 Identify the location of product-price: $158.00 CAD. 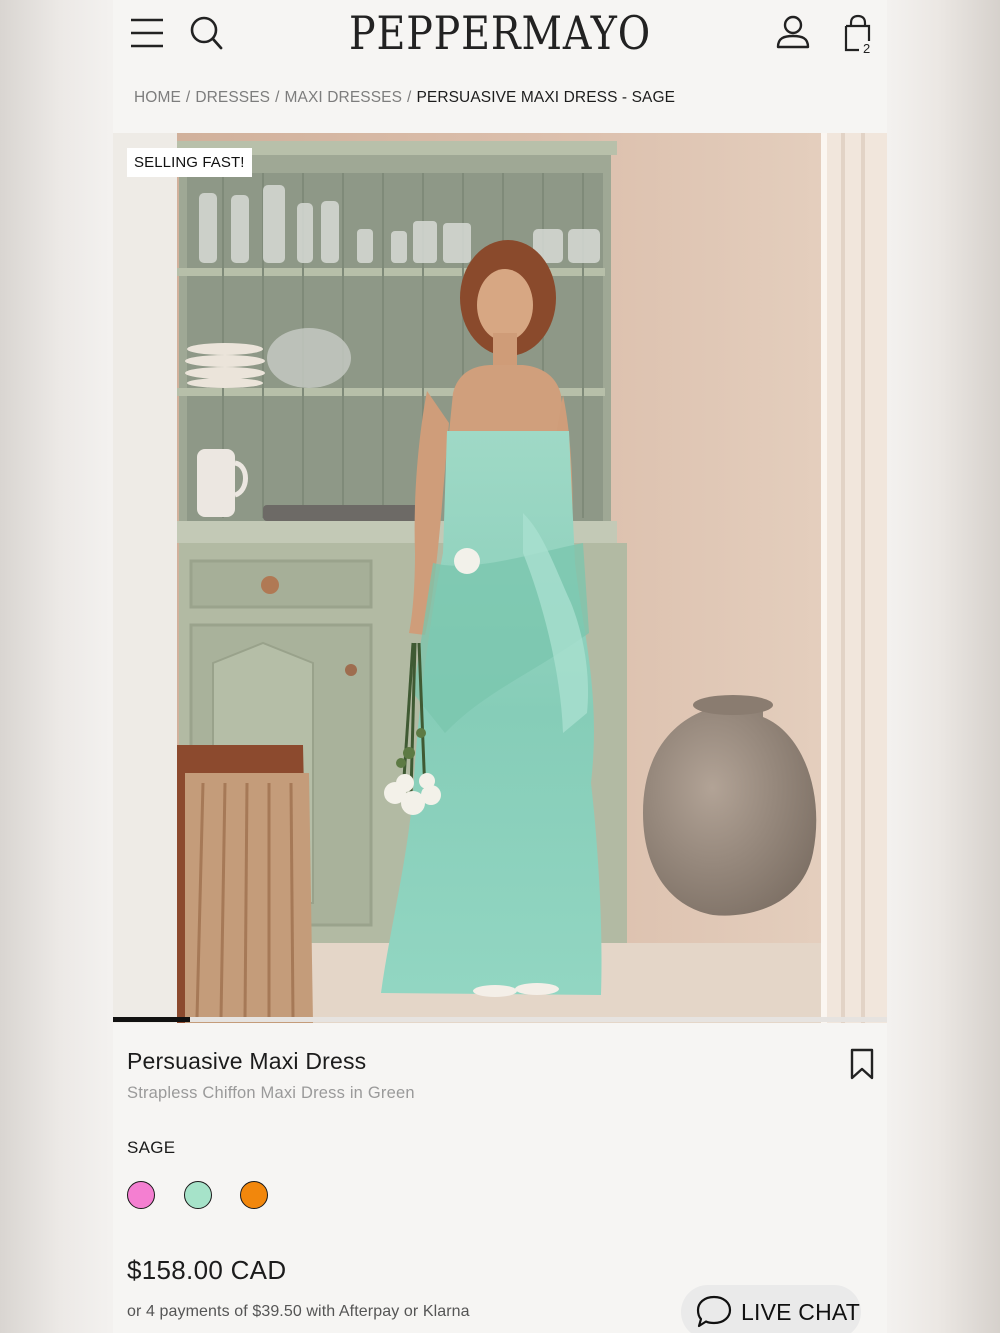
(207, 1270).